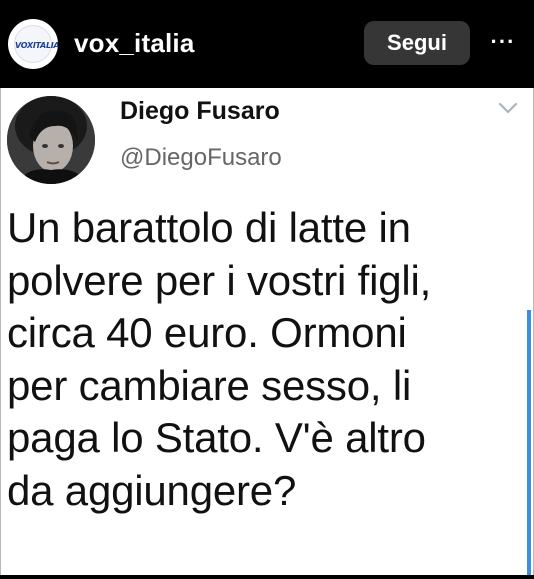  I want to click on author-avatar, so click(51, 140).